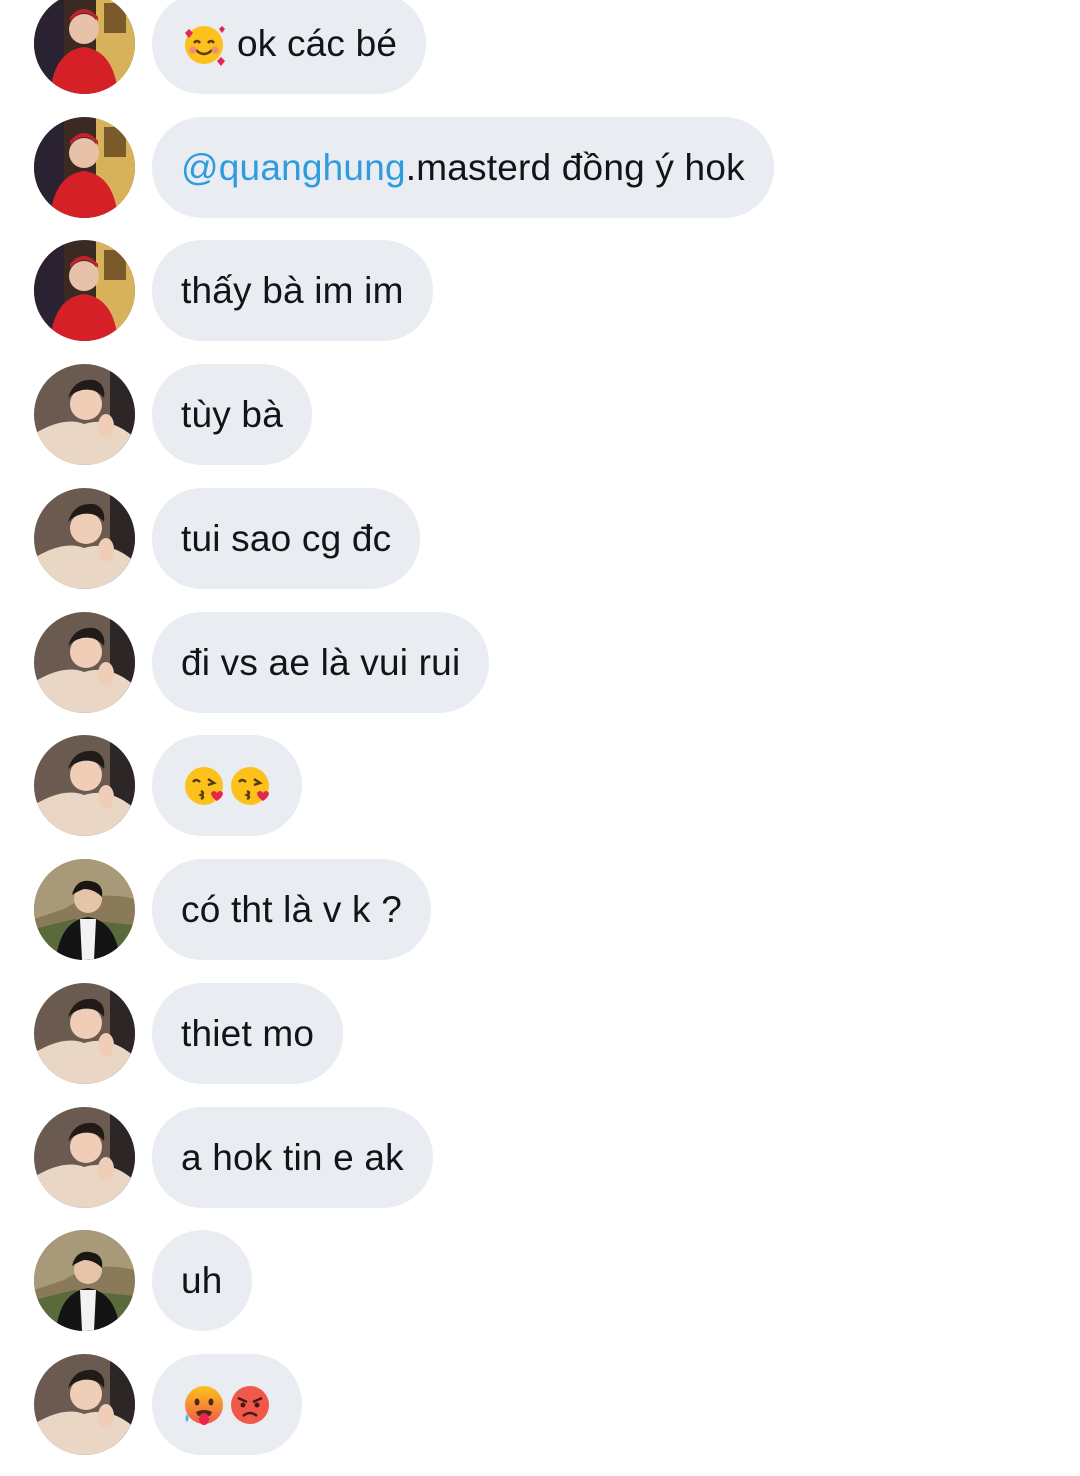 This screenshot has width=1080, height=1476. Describe the element at coordinates (317, 43) in the screenshot. I see `message-text: ok các bé` at that location.